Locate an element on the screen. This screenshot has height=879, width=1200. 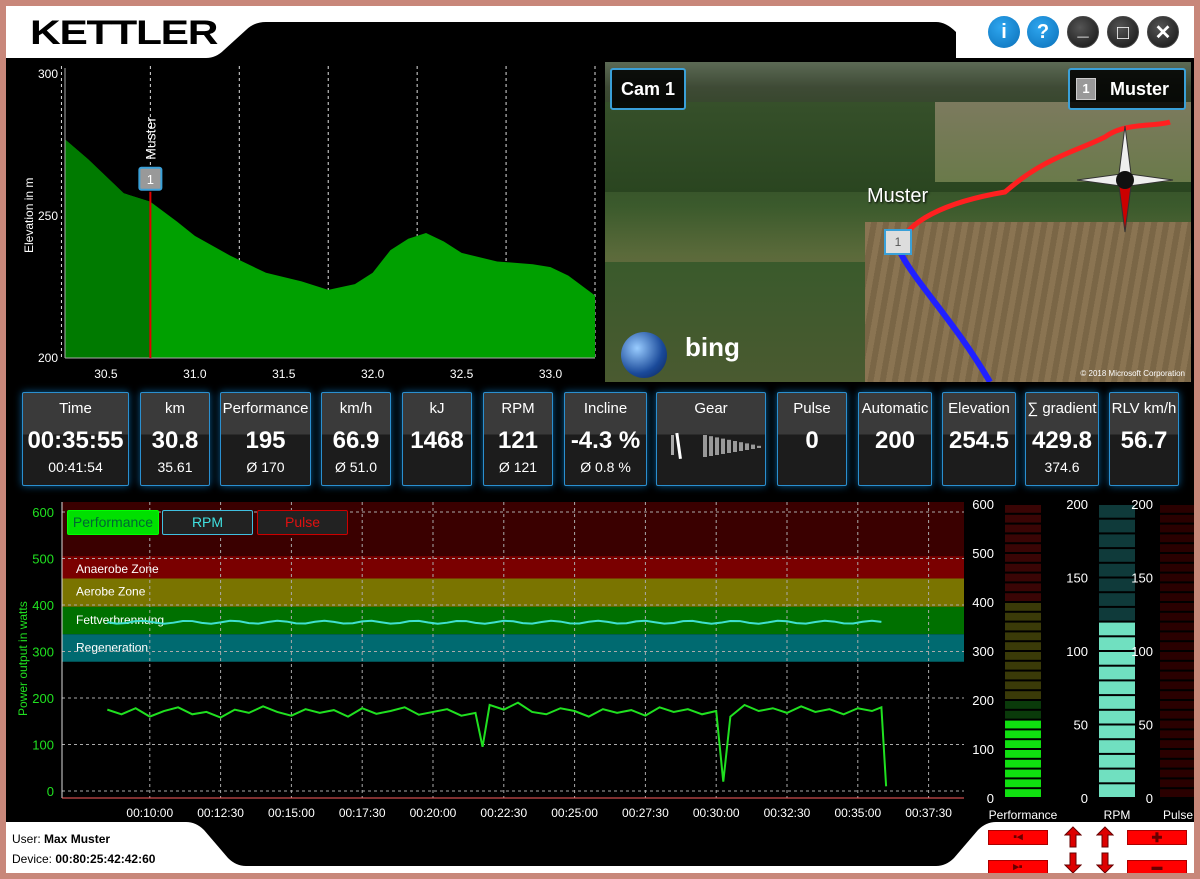
gauge-tick-label: 400 is located at coordinates (983, 602).